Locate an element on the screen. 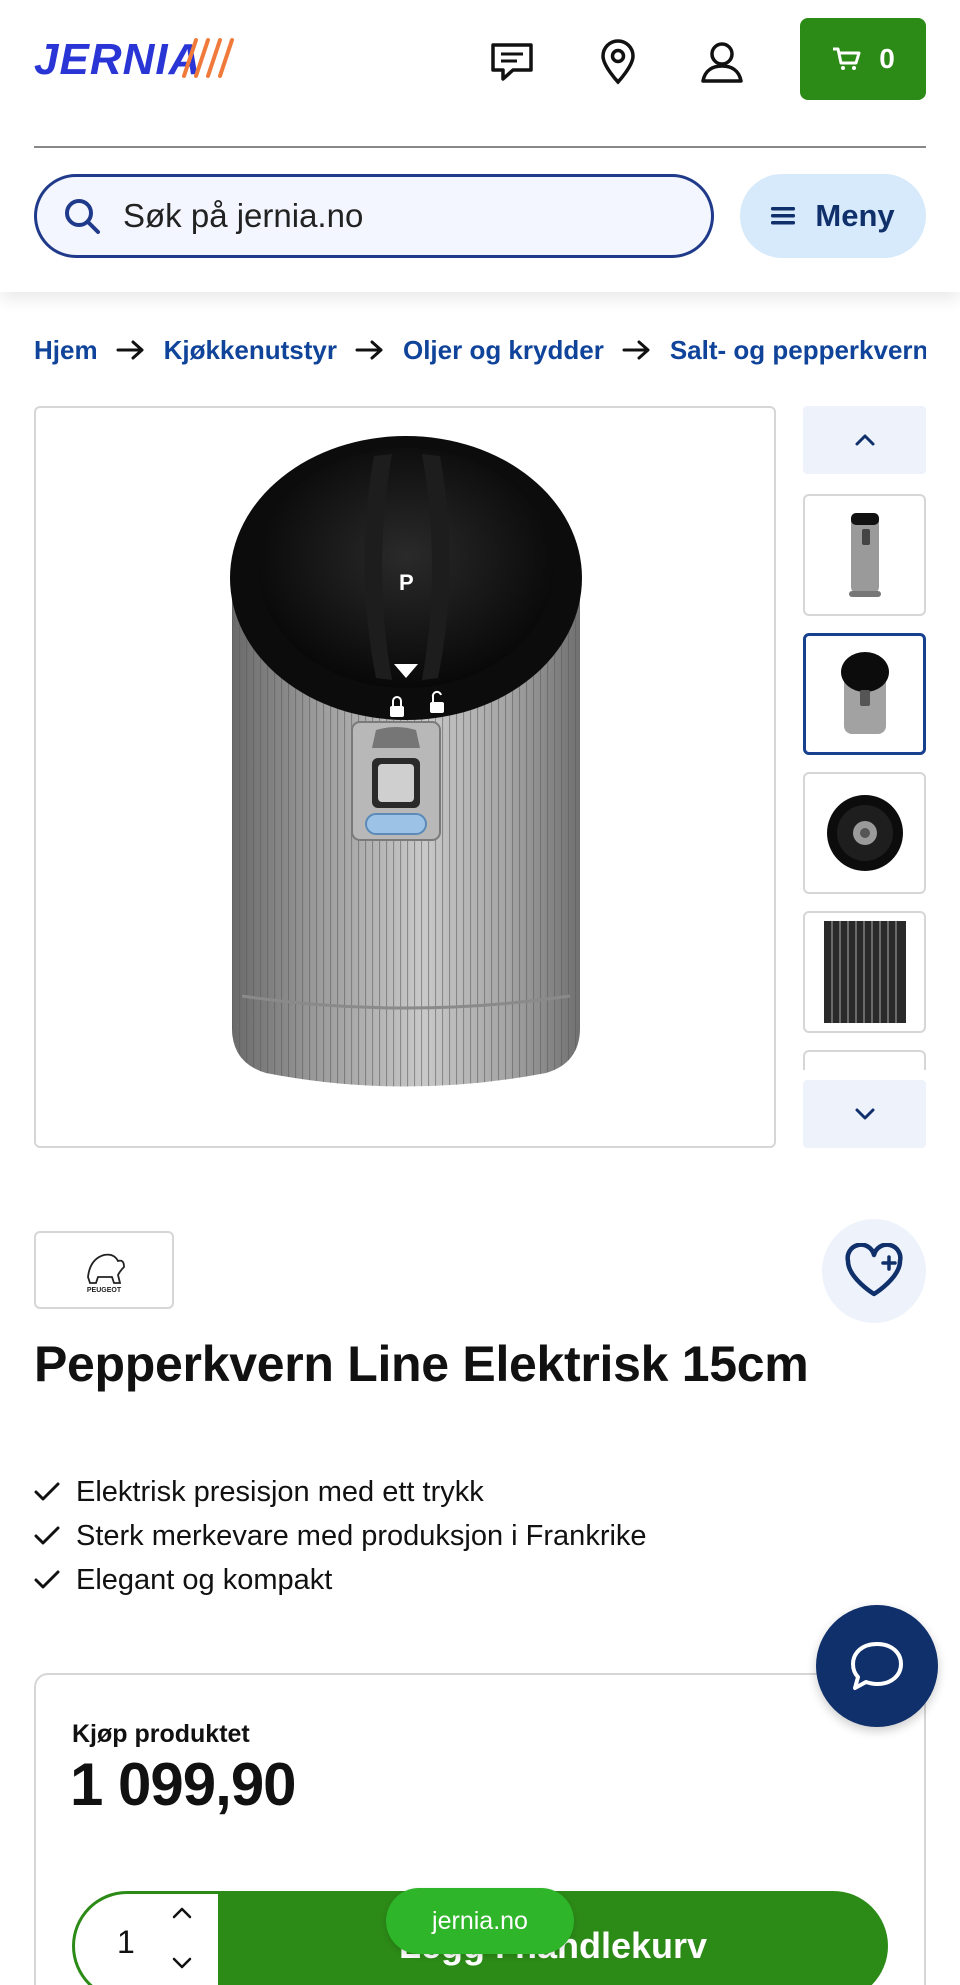 The height and width of the screenshot is (1985, 960). grinder-mark: P is located at coordinates (406, 582).